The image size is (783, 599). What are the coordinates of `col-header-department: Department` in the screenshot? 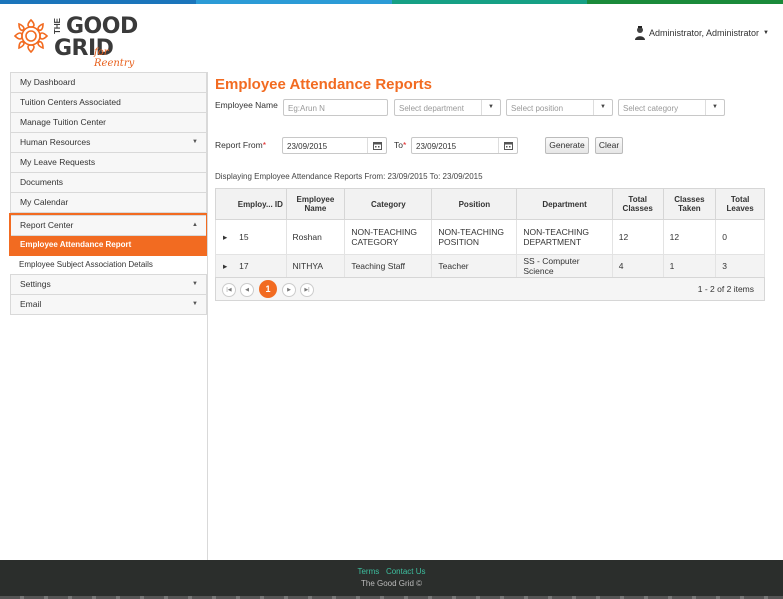 It's located at (564, 204).